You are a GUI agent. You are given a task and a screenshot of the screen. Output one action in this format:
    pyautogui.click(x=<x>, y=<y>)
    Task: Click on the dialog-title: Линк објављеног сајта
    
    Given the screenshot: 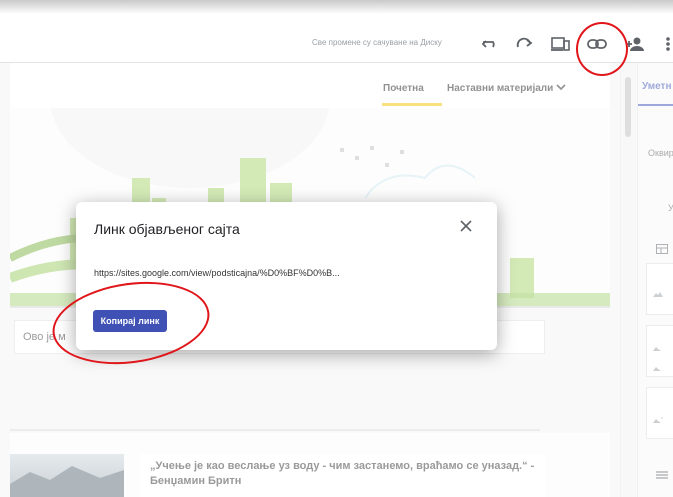 What is the action you would take?
    pyautogui.click(x=167, y=229)
    